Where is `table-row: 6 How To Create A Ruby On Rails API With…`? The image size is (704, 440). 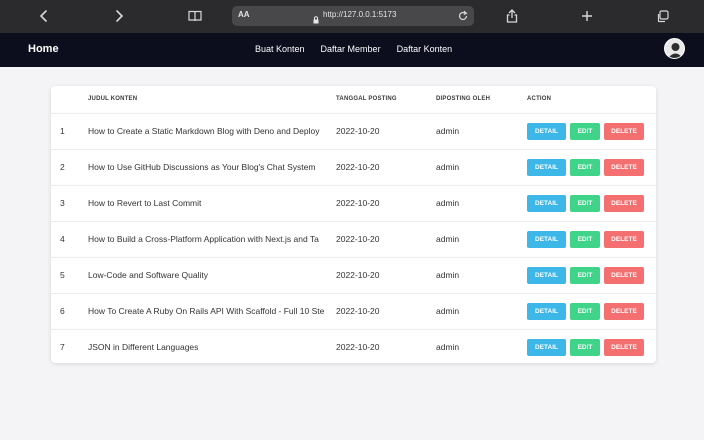
table-row: 6 How To Create A Ruby On Rails API With… is located at coordinates (353, 311).